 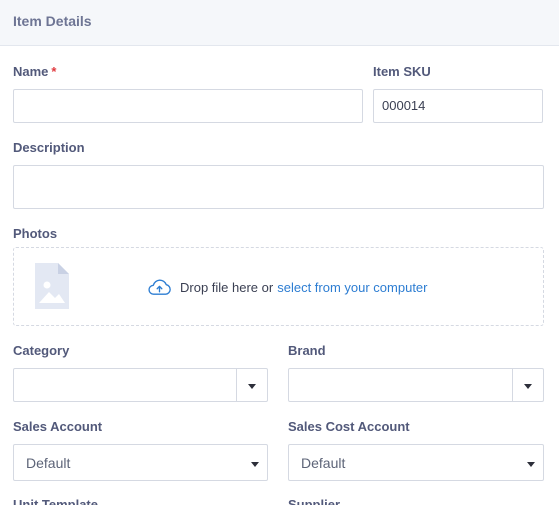 What do you see at coordinates (314, 501) in the screenshot?
I see `supplier-label: Supplier` at bounding box center [314, 501].